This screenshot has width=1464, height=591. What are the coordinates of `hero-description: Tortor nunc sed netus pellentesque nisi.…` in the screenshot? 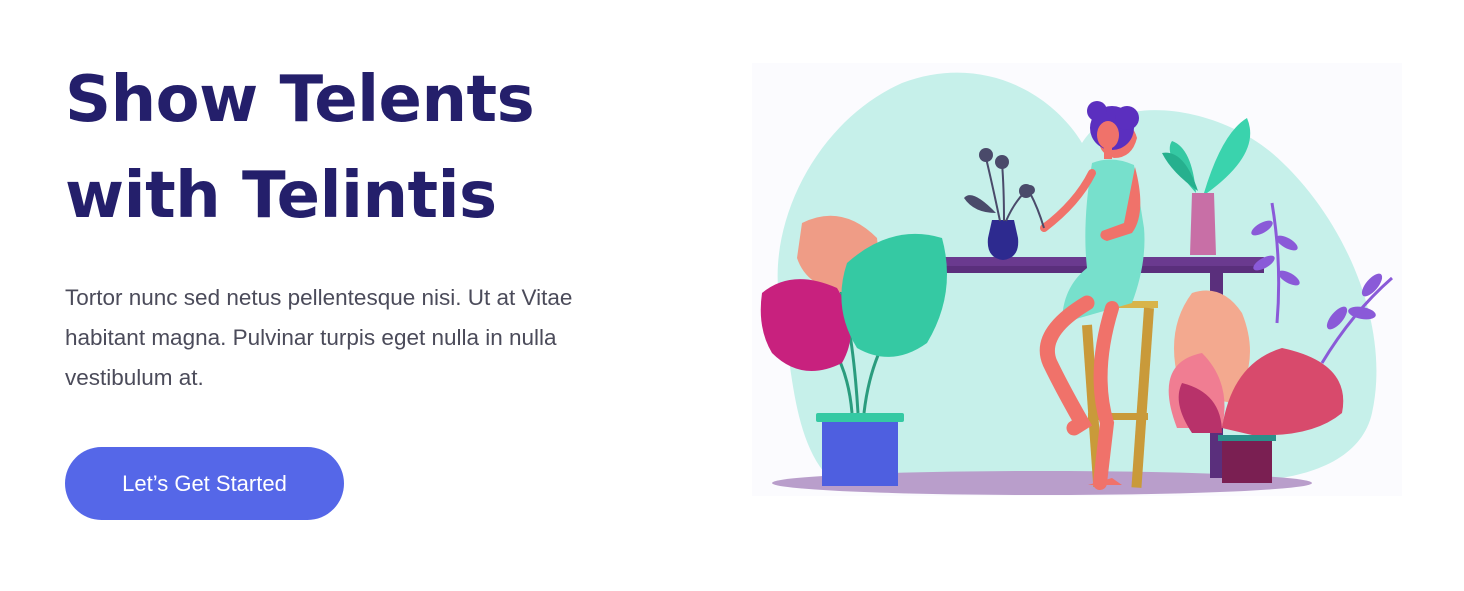 It's located at (319, 337).